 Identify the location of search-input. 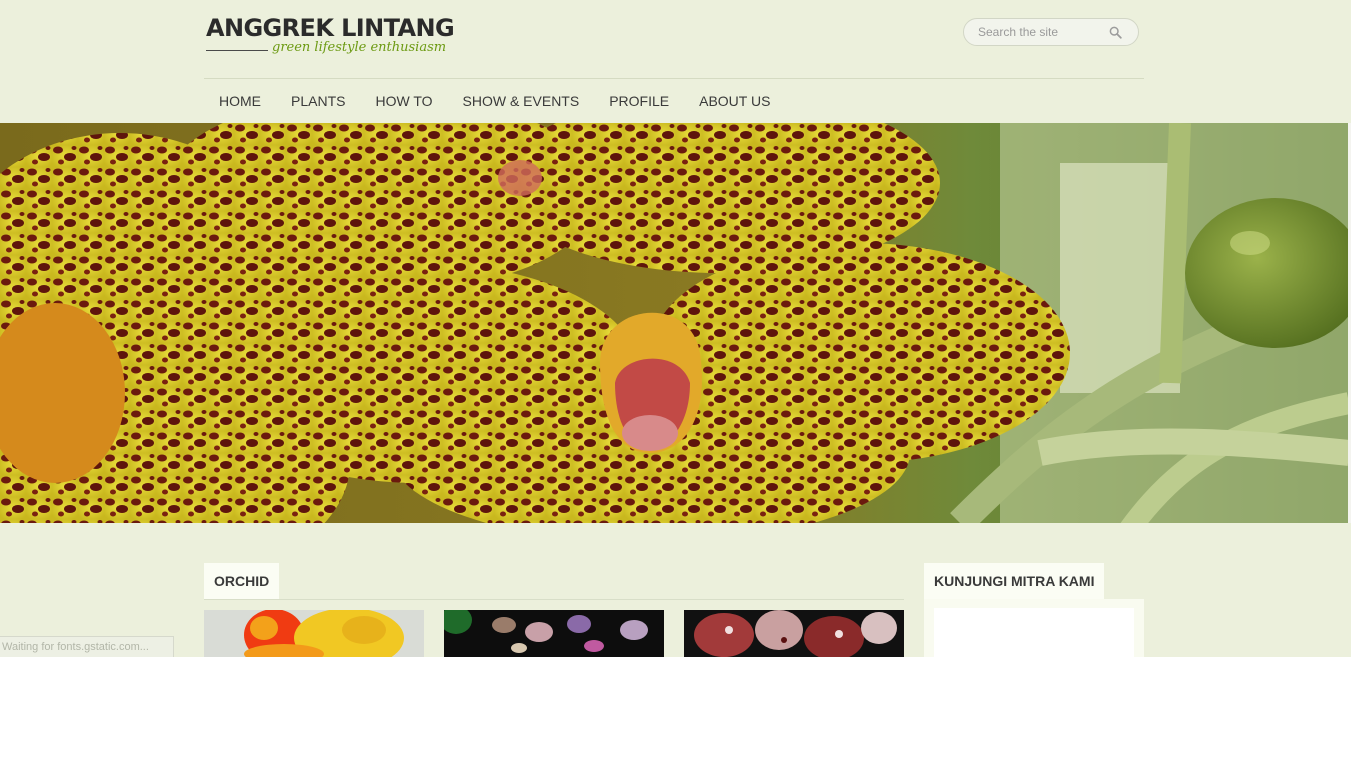
(1042, 32).